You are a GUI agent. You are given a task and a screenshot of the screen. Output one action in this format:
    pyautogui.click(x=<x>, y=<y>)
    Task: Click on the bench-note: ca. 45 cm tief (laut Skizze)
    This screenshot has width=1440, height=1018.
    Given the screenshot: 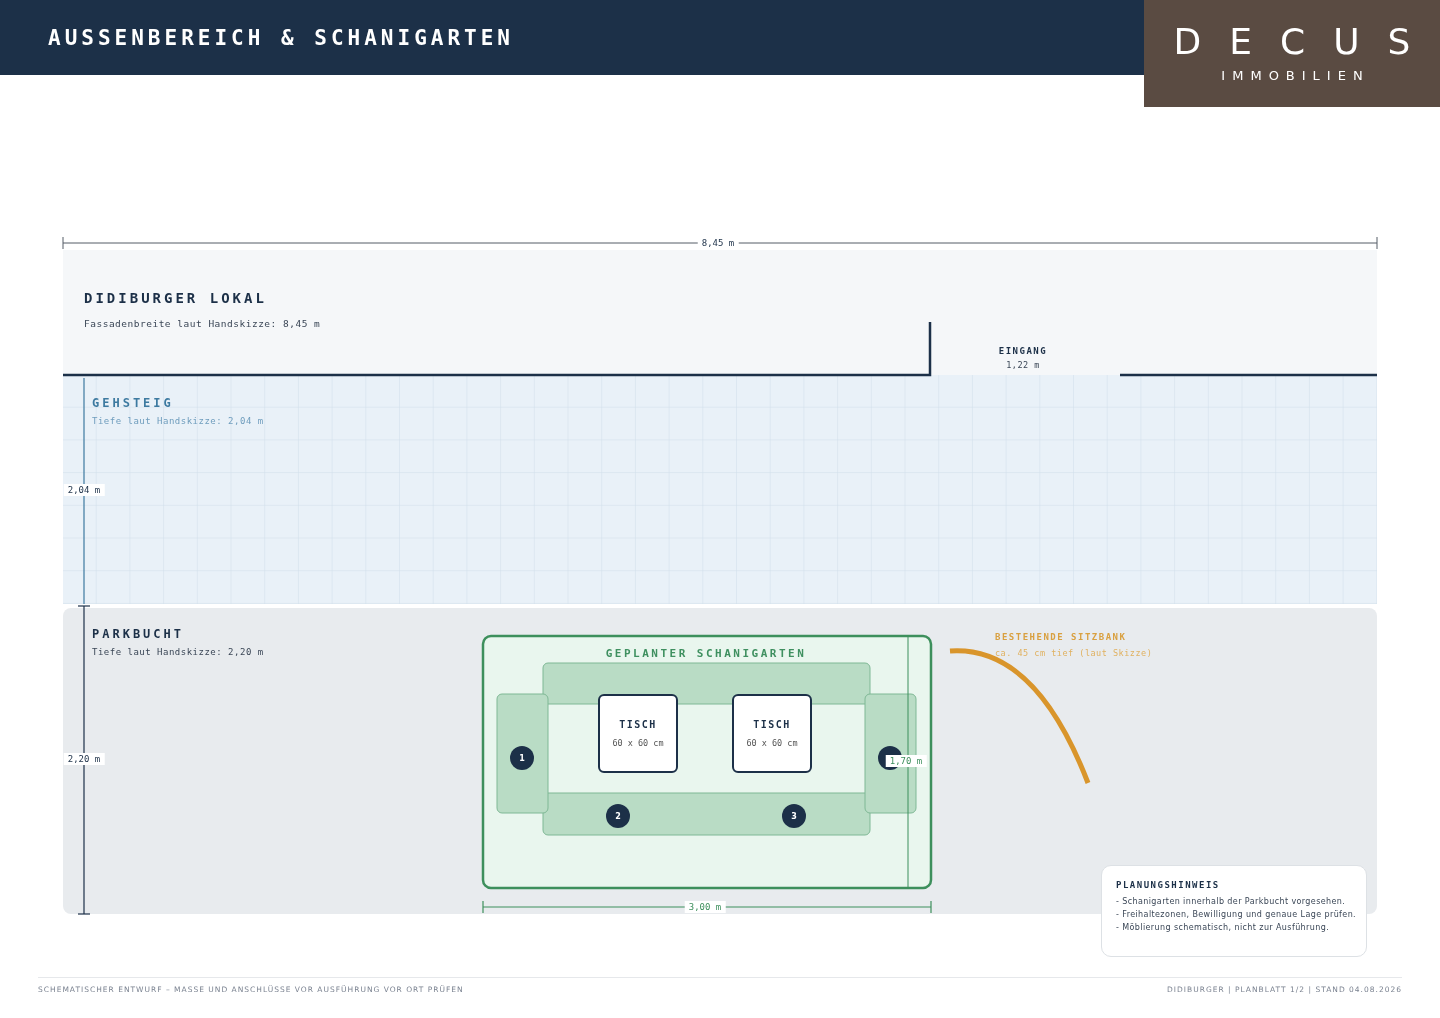 What is the action you would take?
    pyautogui.click(x=1074, y=653)
    